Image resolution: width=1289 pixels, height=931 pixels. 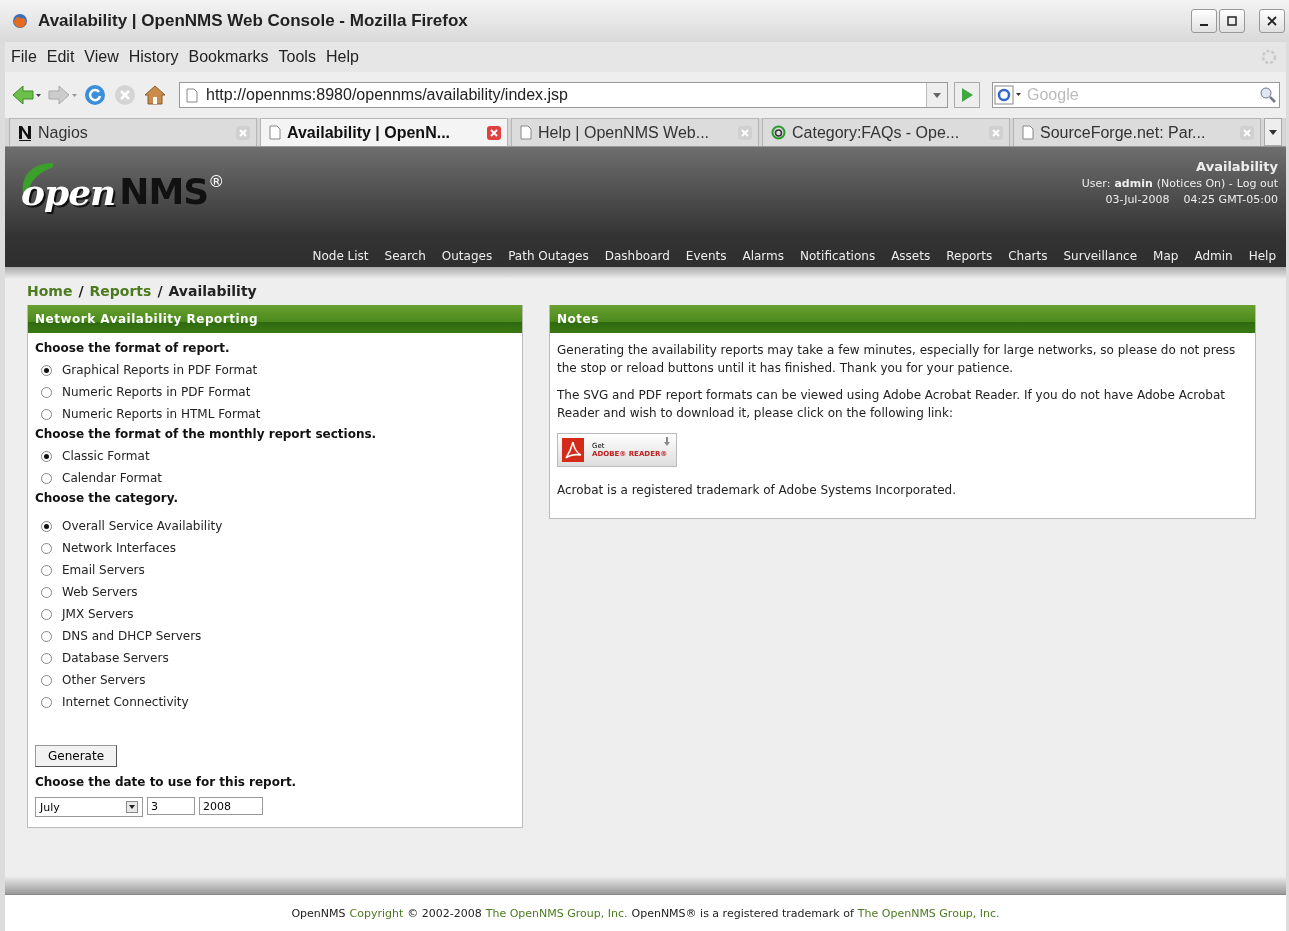 What do you see at coordinates (95, 95) in the screenshot?
I see `reload-icon` at bounding box center [95, 95].